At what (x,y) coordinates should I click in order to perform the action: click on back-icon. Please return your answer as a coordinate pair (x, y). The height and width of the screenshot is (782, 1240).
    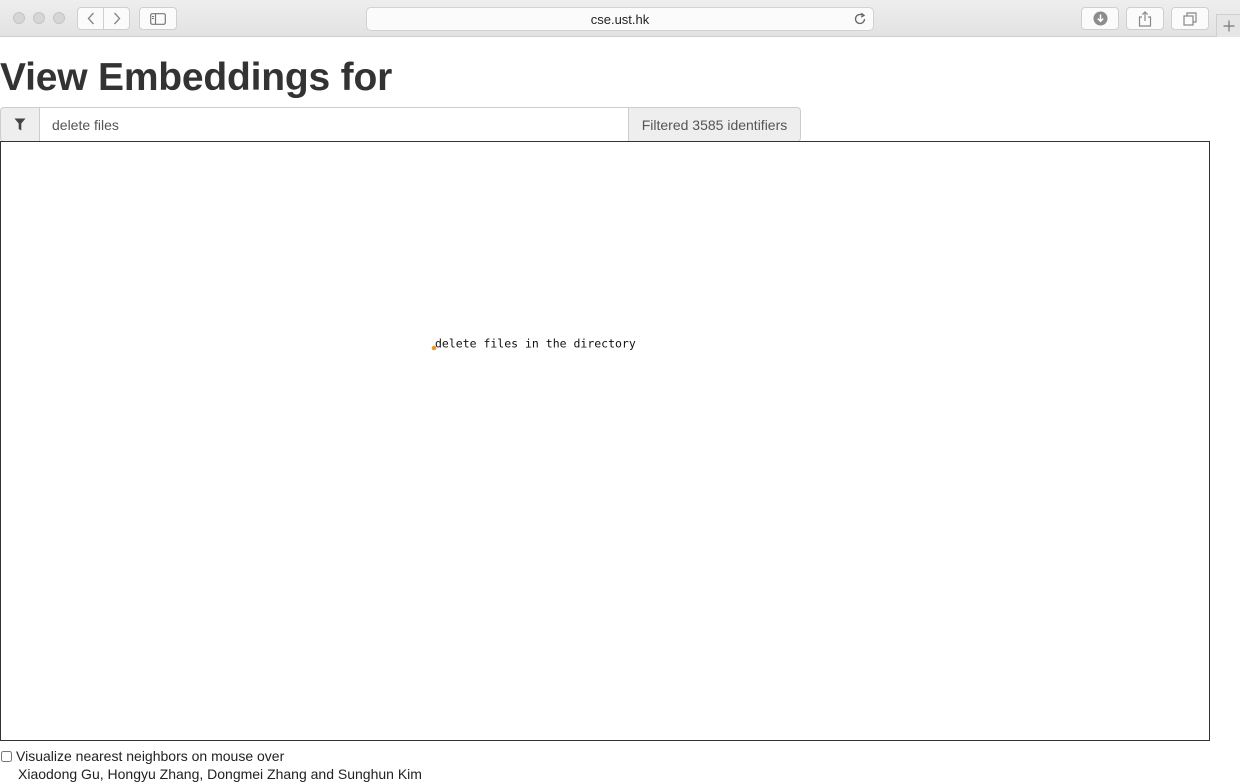
    Looking at the image, I should click on (90, 18).